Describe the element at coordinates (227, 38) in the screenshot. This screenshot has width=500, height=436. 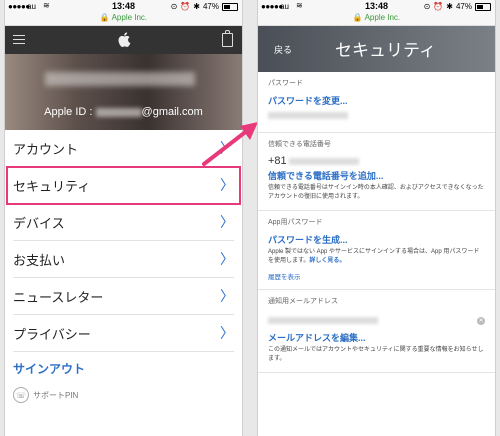
I see `shopping-bag-icon` at that location.